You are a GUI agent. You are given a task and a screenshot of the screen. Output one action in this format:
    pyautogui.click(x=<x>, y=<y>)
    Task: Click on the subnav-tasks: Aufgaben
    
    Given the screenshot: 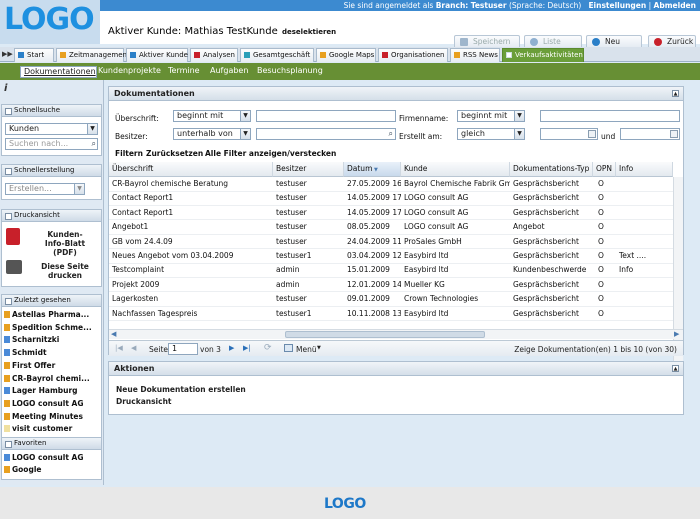 What is the action you would take?
    pyautogui.click(x=229, y=70)
    